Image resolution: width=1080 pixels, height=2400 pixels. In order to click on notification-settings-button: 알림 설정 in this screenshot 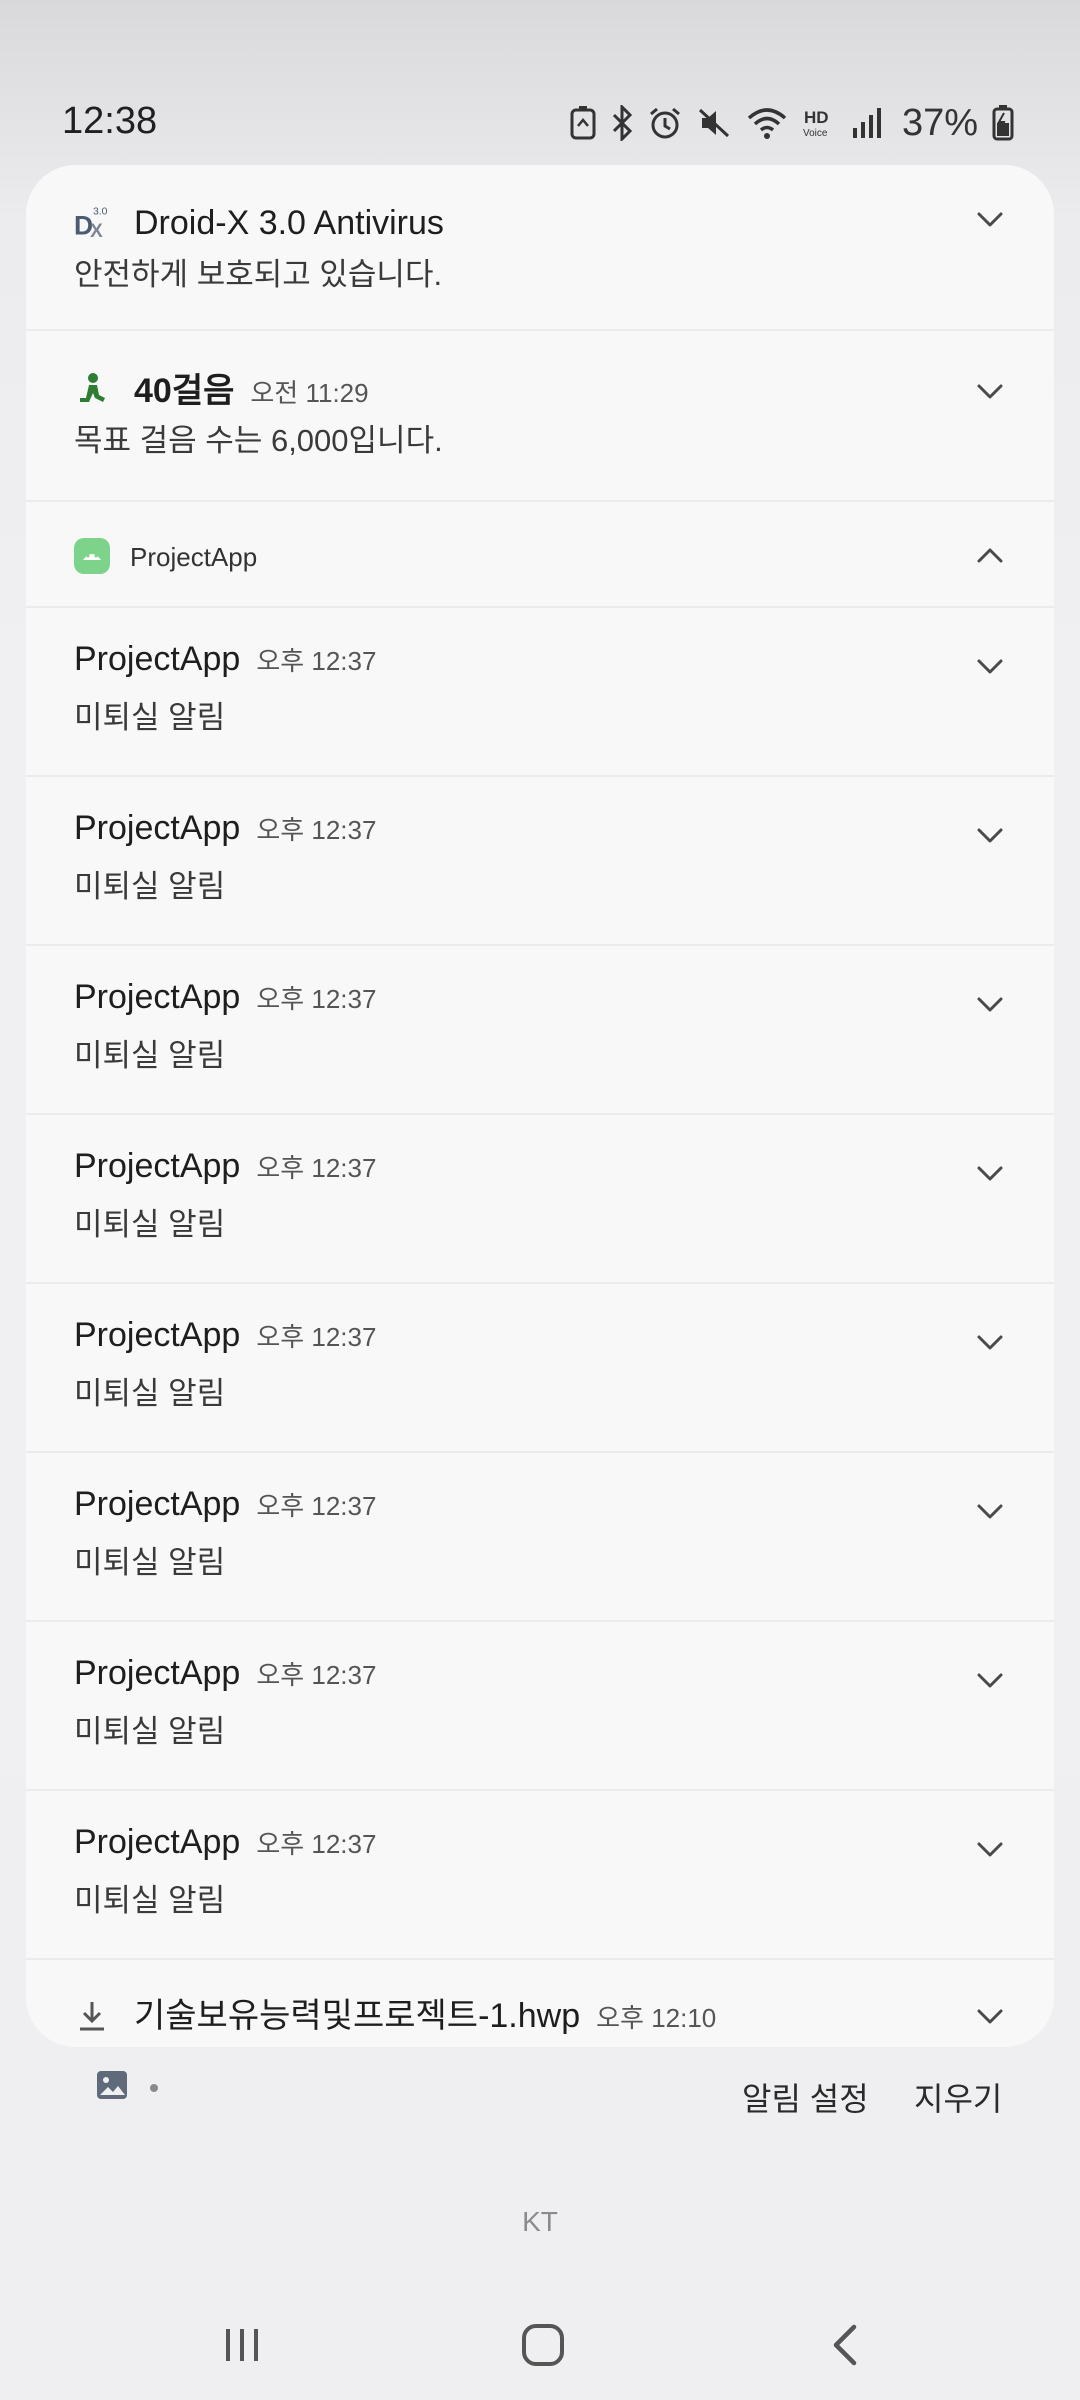, I will do `click(805, 2097)`.